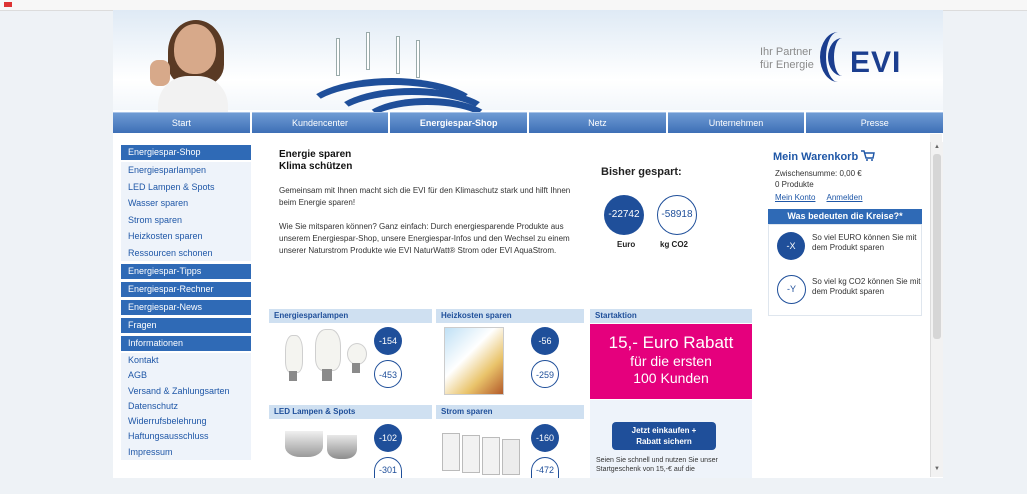 The width and height of the screenshot is (1027, 494). Describe the element at coordinates (677, 215) in the screenshot. I see `saved-co2-circle: -58918` at that location.